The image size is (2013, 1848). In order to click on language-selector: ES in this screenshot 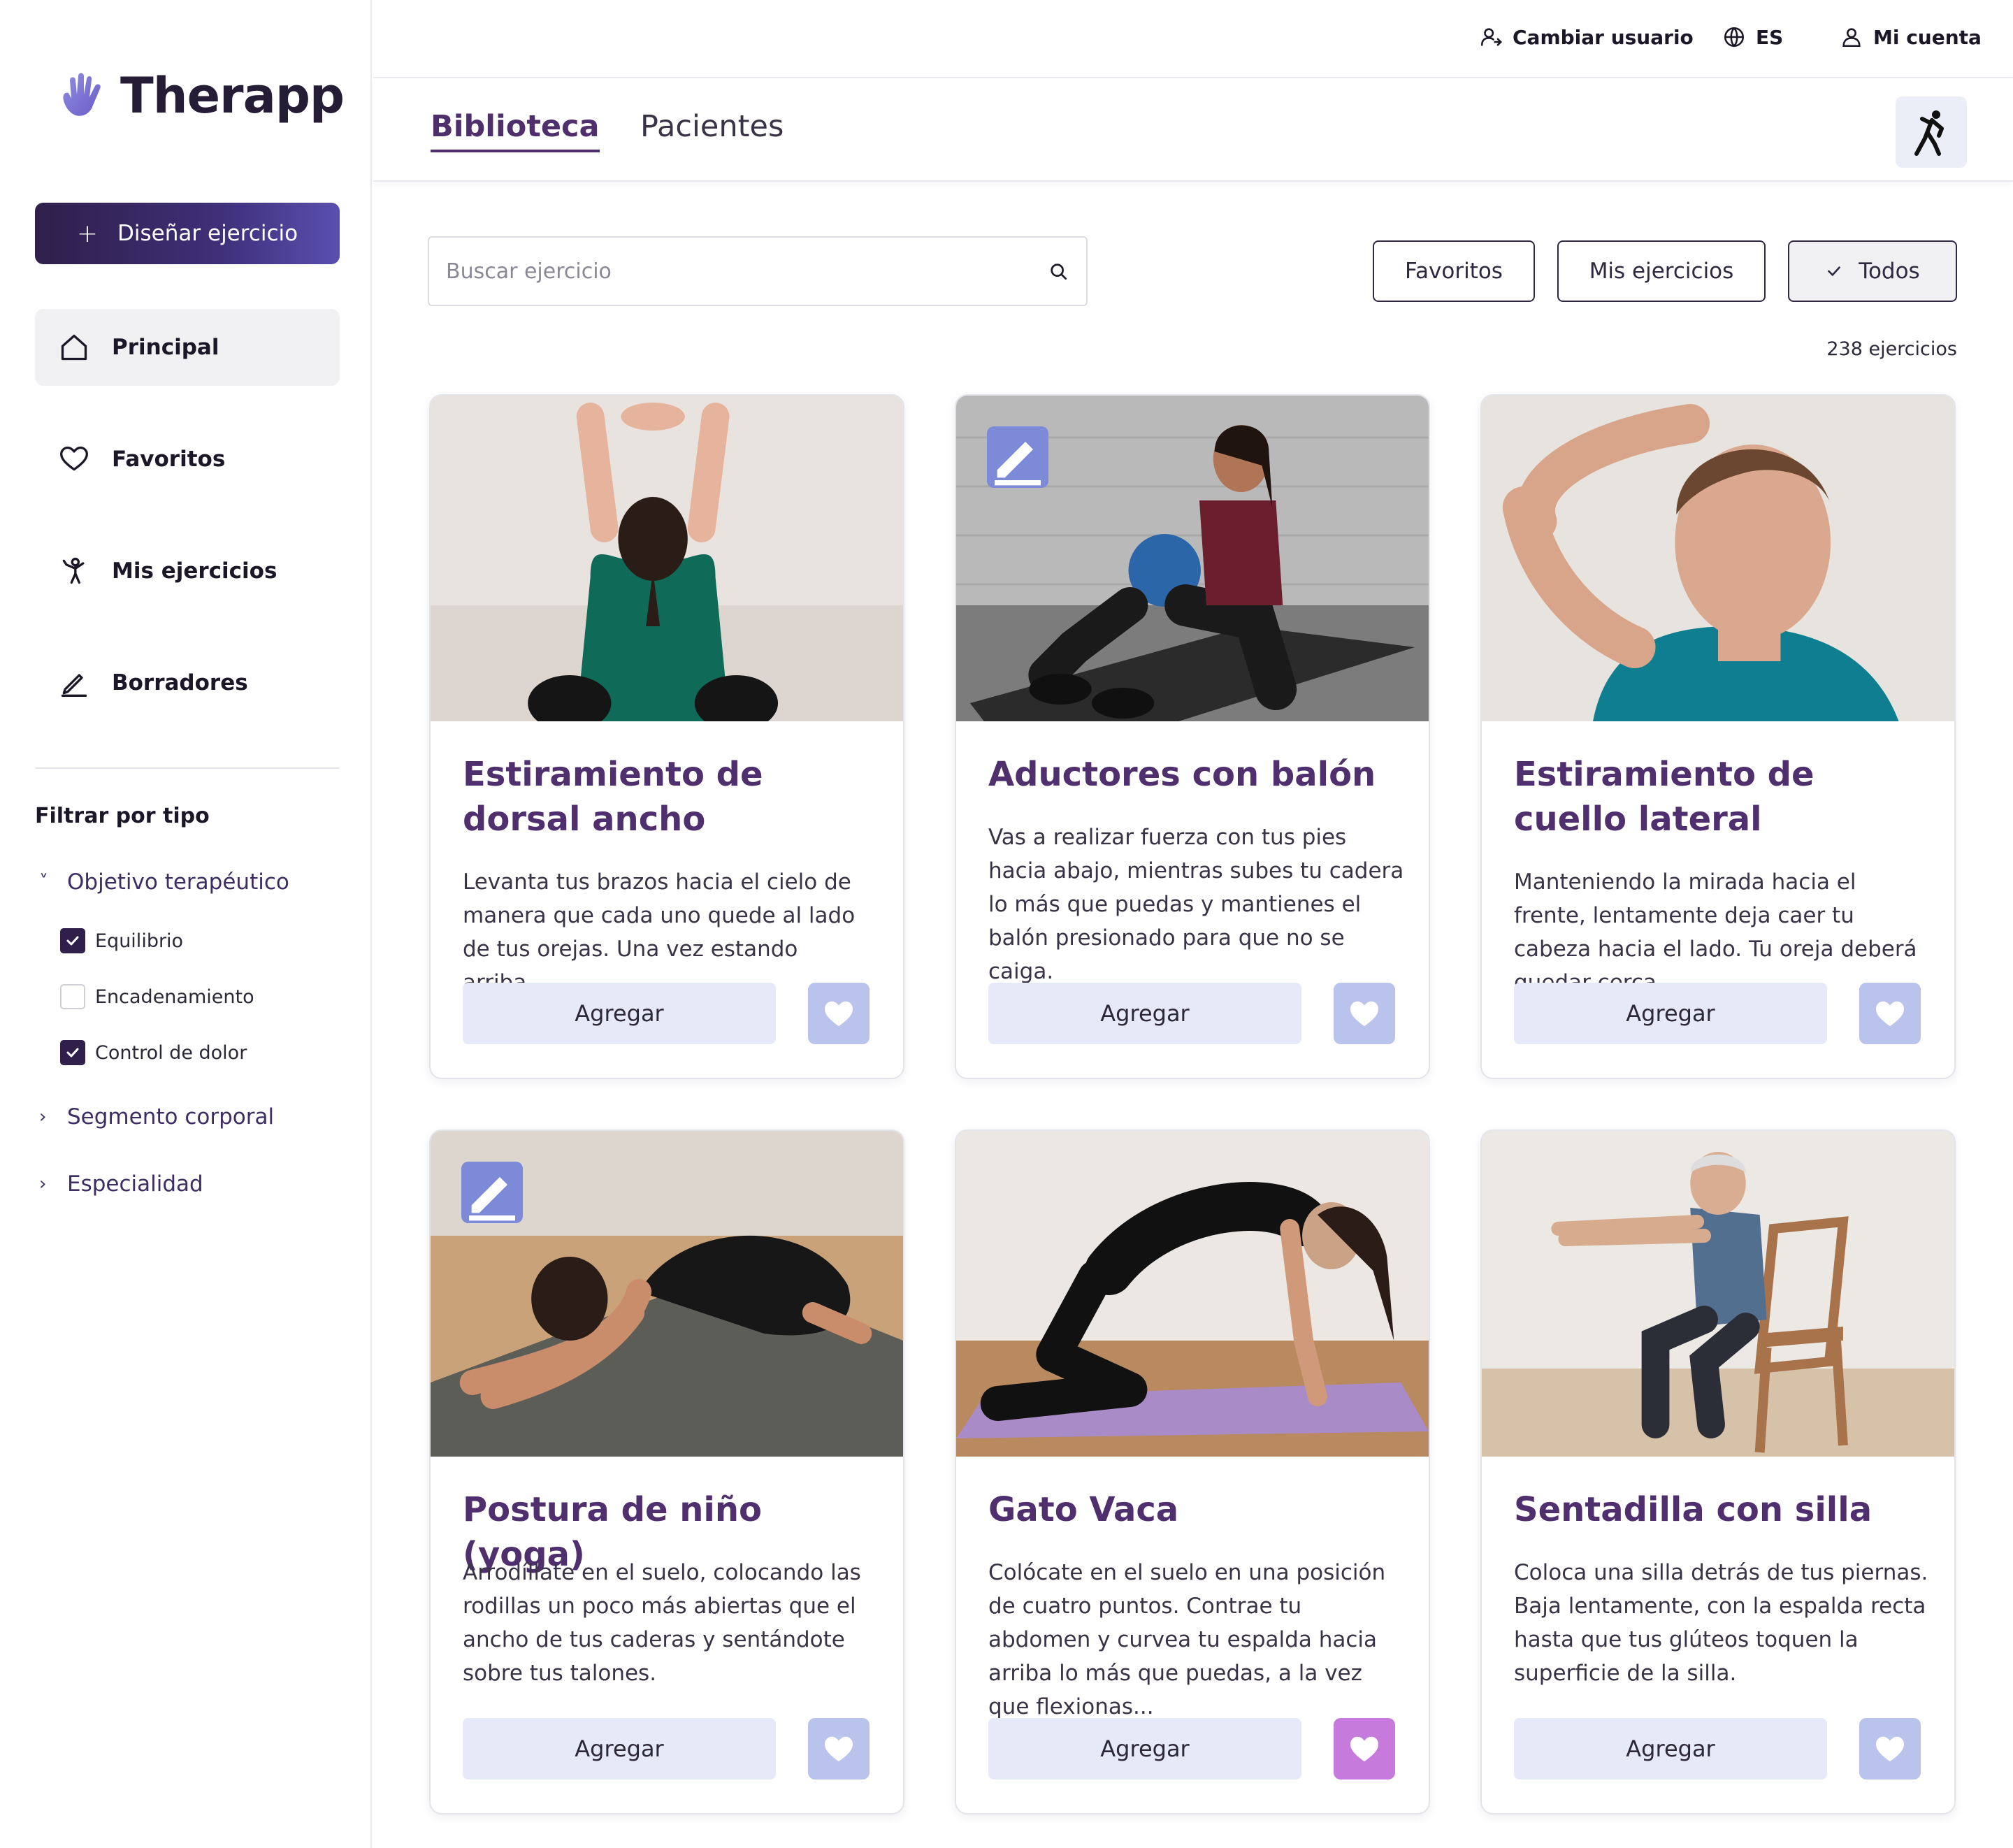, I will do `click(1752, 37)`.